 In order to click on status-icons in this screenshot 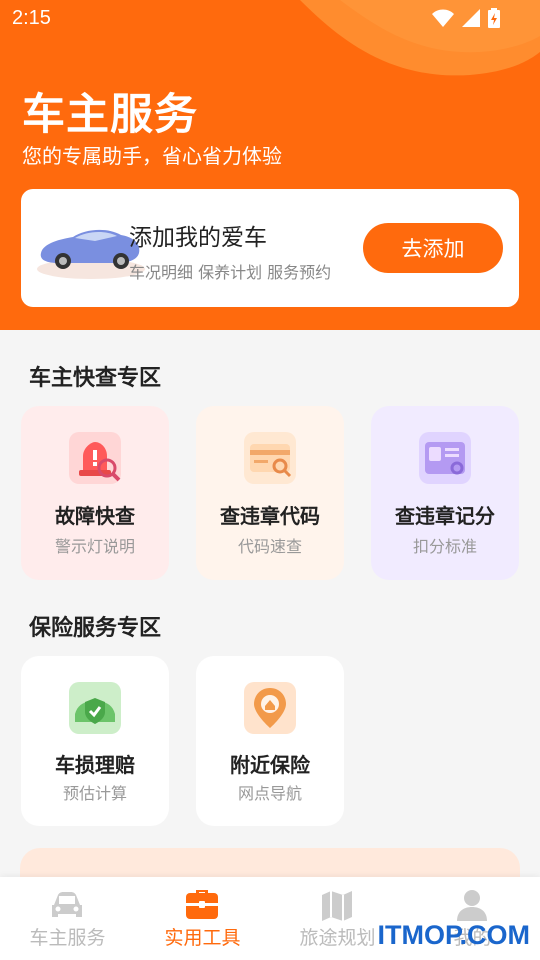, I will do `click(466, 18)`.